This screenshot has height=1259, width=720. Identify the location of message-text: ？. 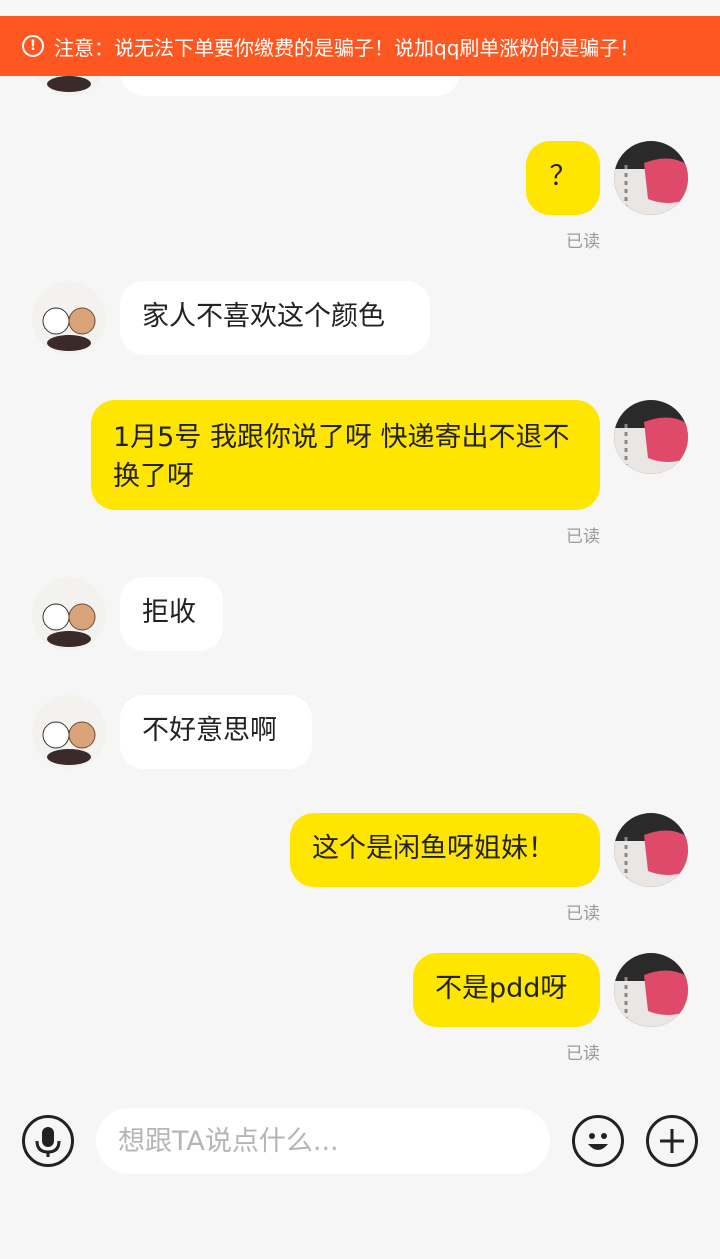
(563, 176).